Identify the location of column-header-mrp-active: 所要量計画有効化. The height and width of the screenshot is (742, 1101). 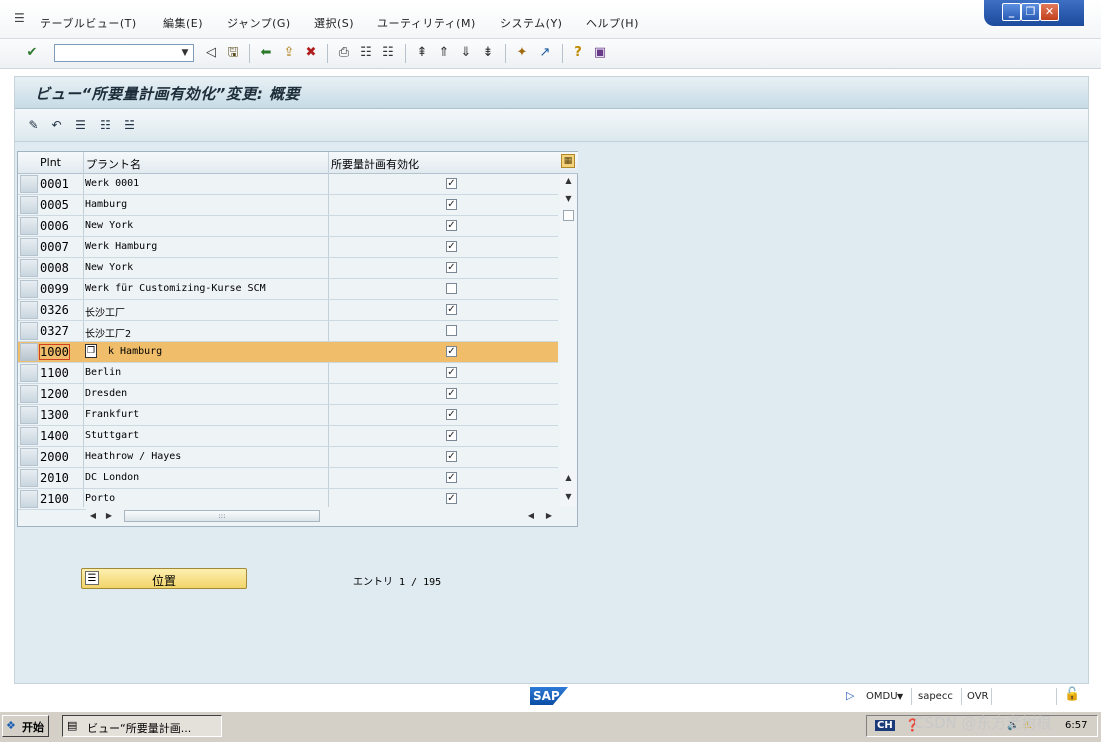
(375, 164).